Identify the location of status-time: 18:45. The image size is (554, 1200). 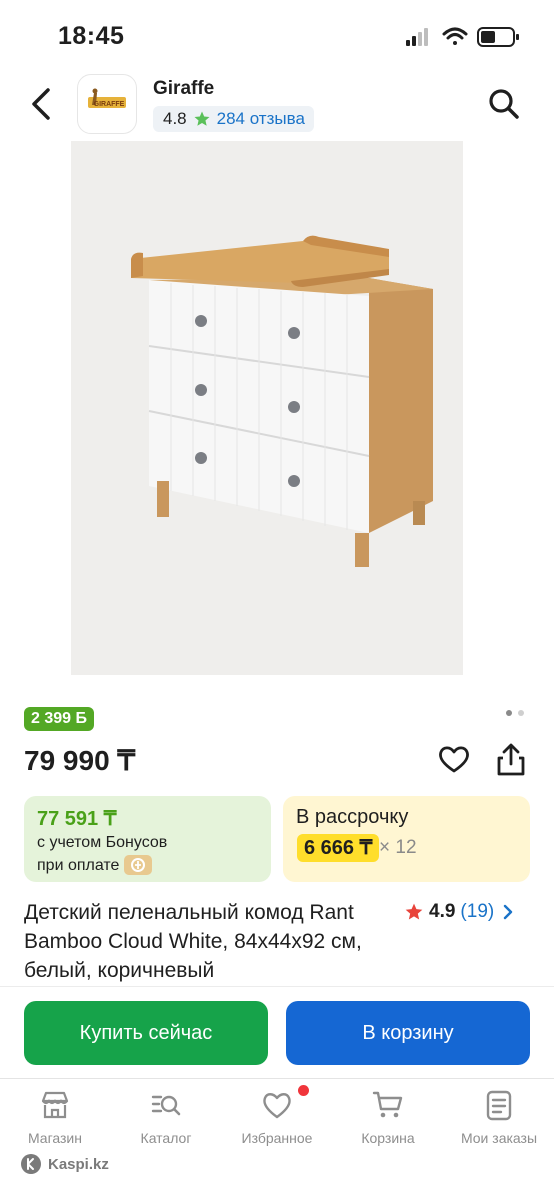
(91, 36).